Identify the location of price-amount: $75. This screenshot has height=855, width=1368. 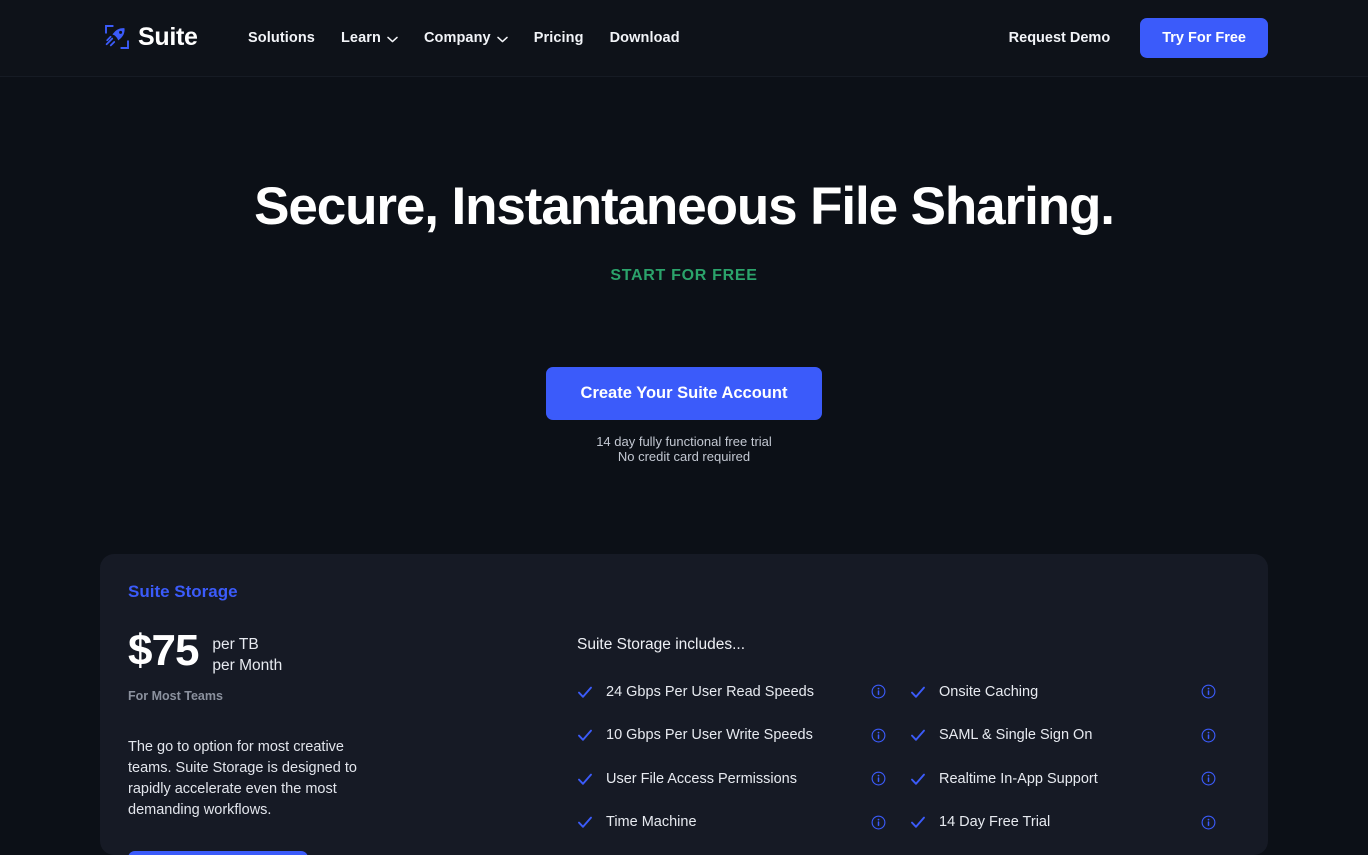
(163, 650).